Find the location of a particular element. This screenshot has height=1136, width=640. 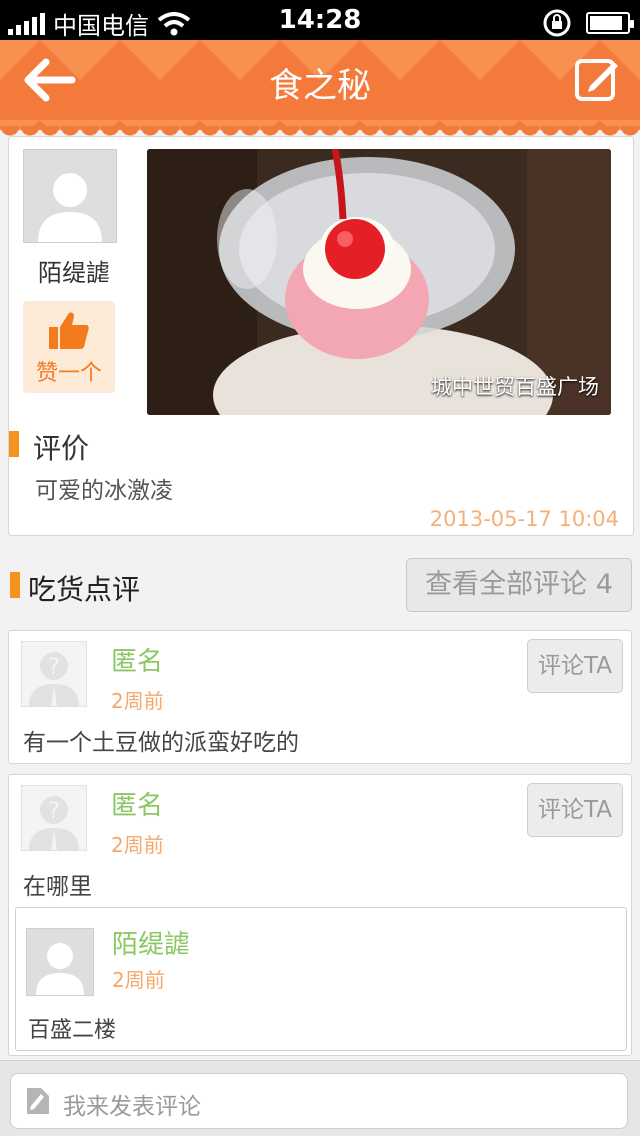

comments-title: 吃货点评 is located at coordinates (84, 589).